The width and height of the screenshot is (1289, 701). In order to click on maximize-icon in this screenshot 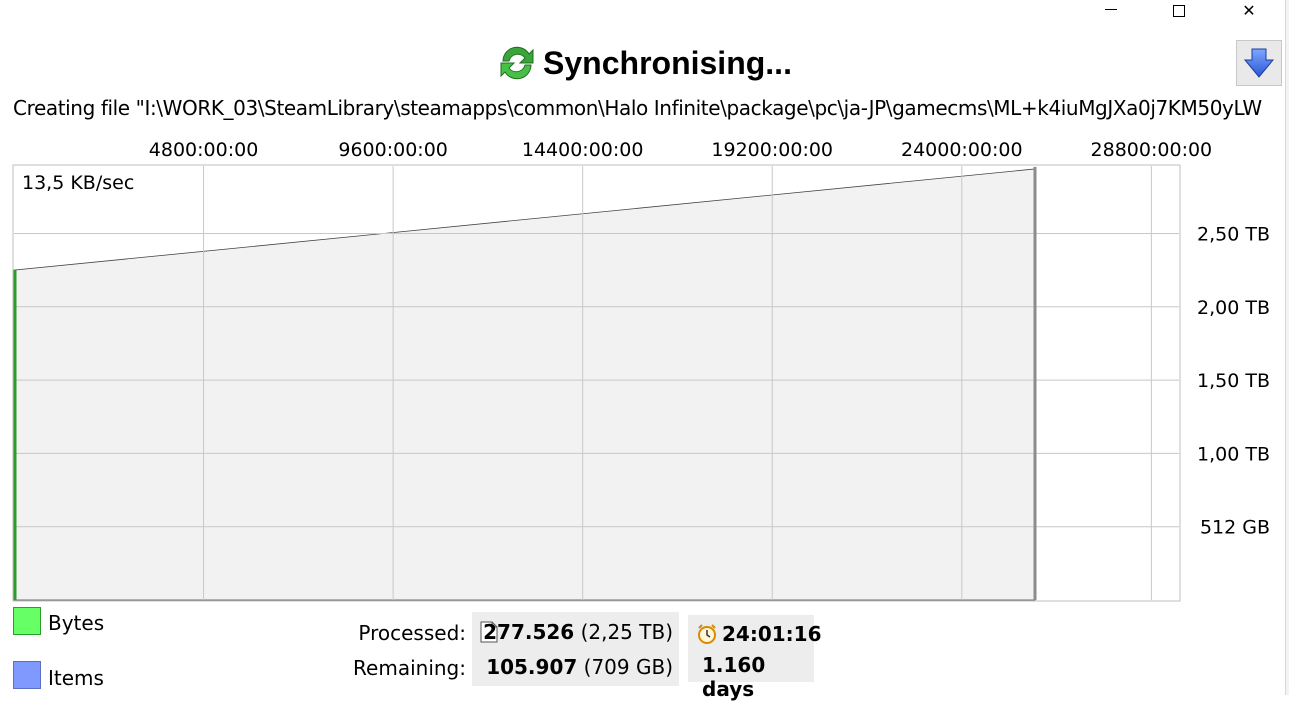, I will do `click(1179, 11)`.